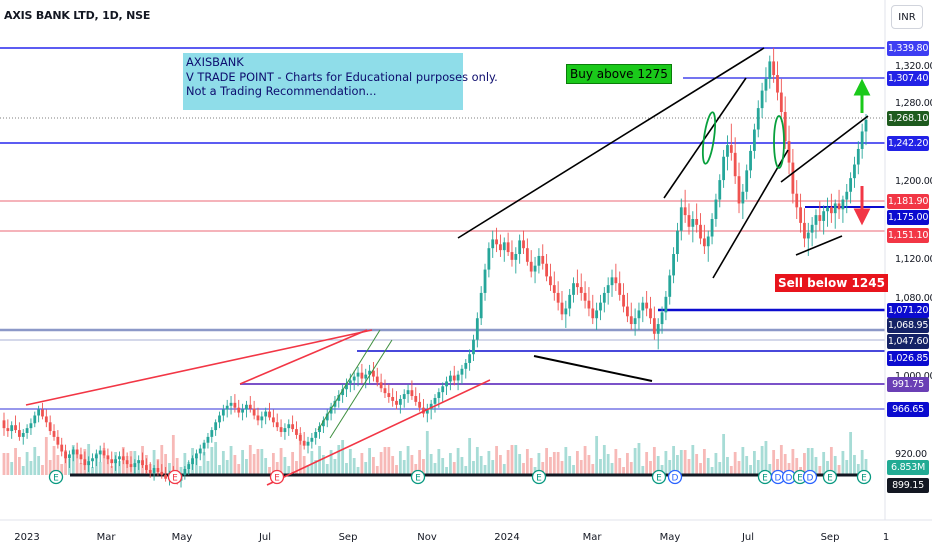  What do you see at coordinates (592, 537) in the screenshot?
I see `time-tick: Mar` at bounding box center [592, 537].